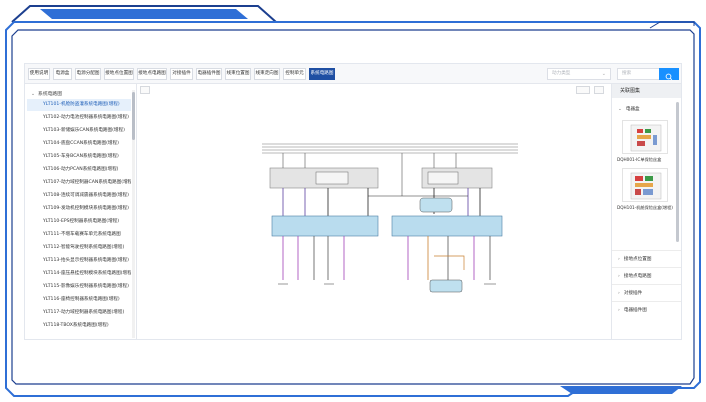 The width and height of the screenshot is (706, 402). Describe the element at coordinates (181, 74) in the screenshot. I see `tab-connector: 对接插件` at that location.